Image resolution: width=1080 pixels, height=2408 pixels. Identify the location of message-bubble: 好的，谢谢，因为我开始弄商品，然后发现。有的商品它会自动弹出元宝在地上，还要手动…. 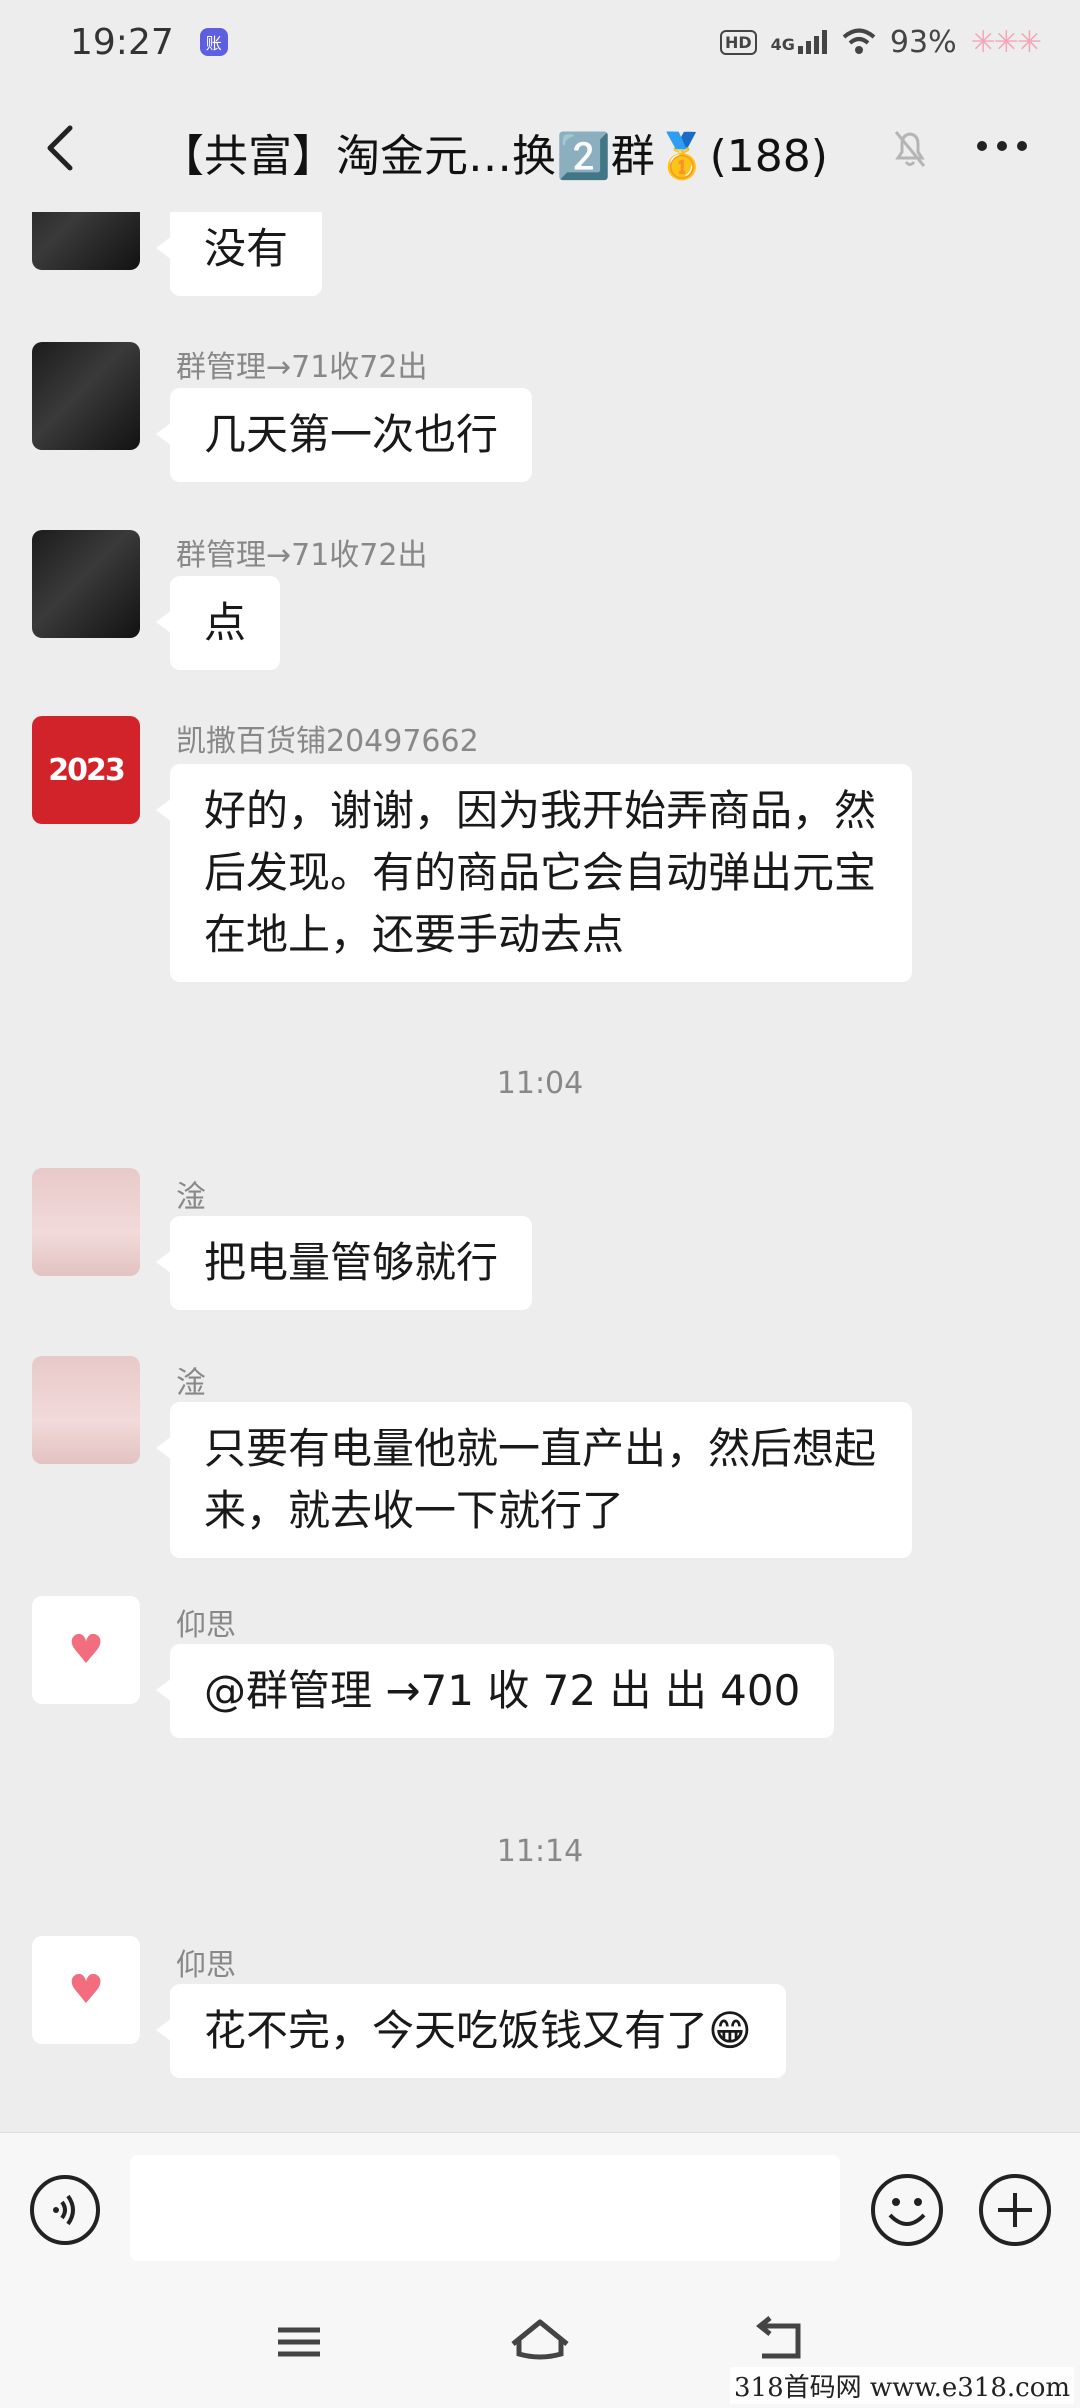
(534, 873).